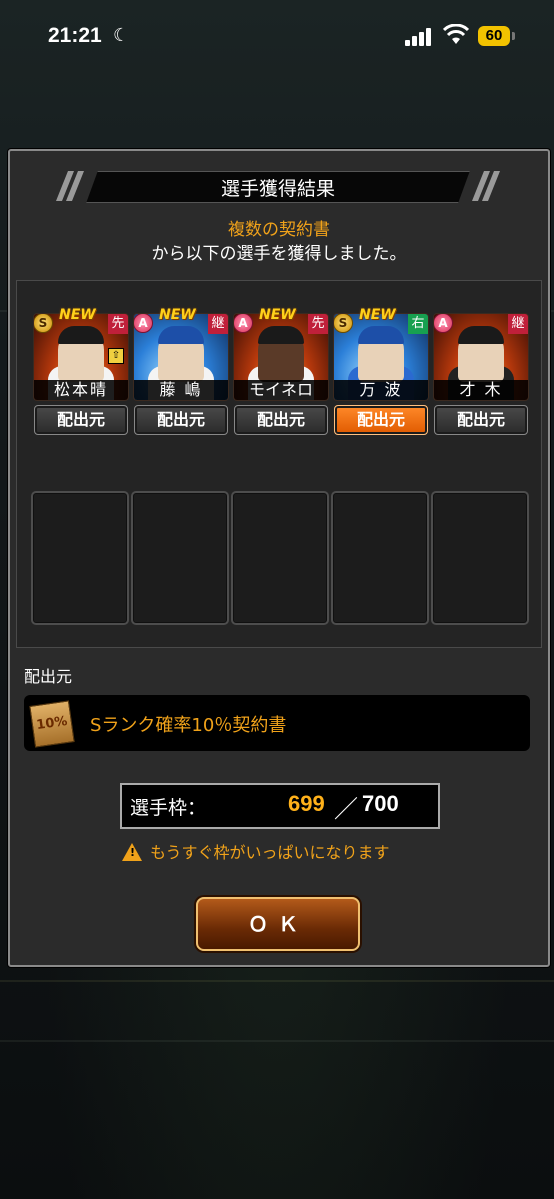  Describe the element at coordinates (381, 357) in the screenshot. I see `player-card: S 右 万 波` at that location.